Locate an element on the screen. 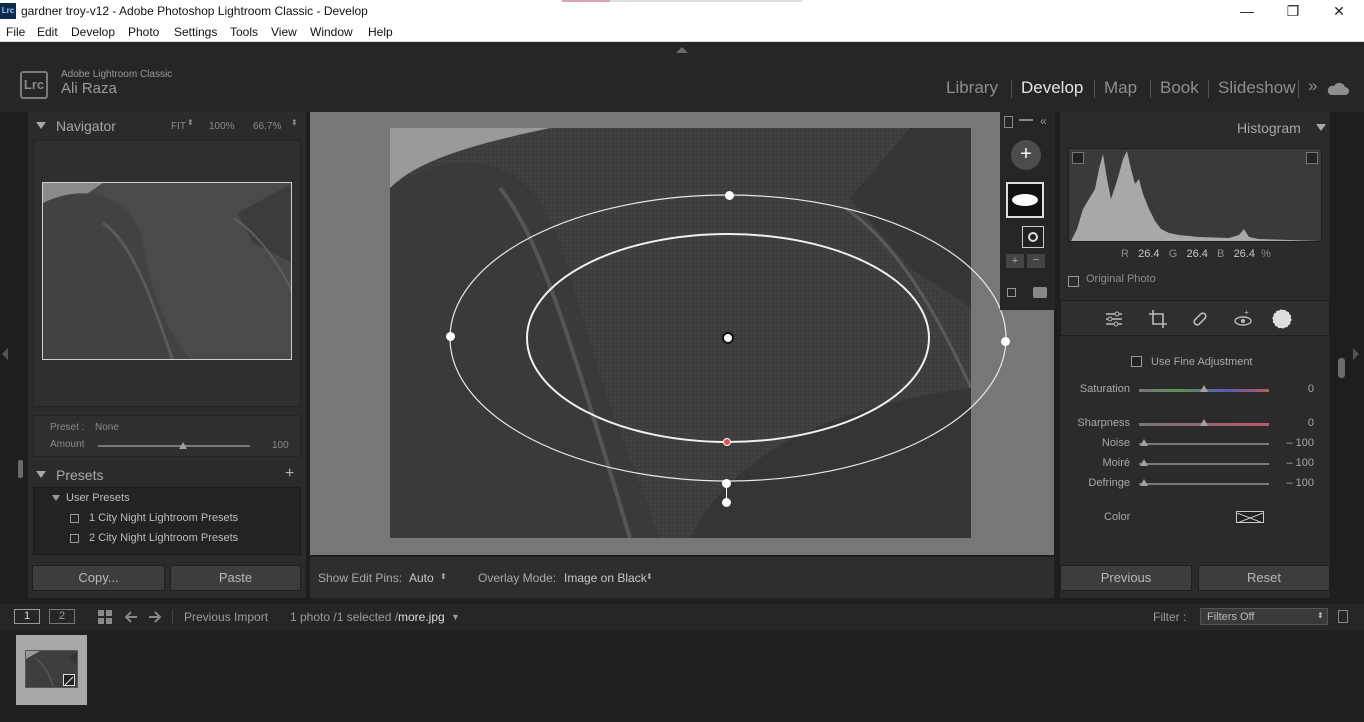 The width and height of the screenshot is (1364, 722). g-value: 26.4 is located at coordinates (1197, 254).